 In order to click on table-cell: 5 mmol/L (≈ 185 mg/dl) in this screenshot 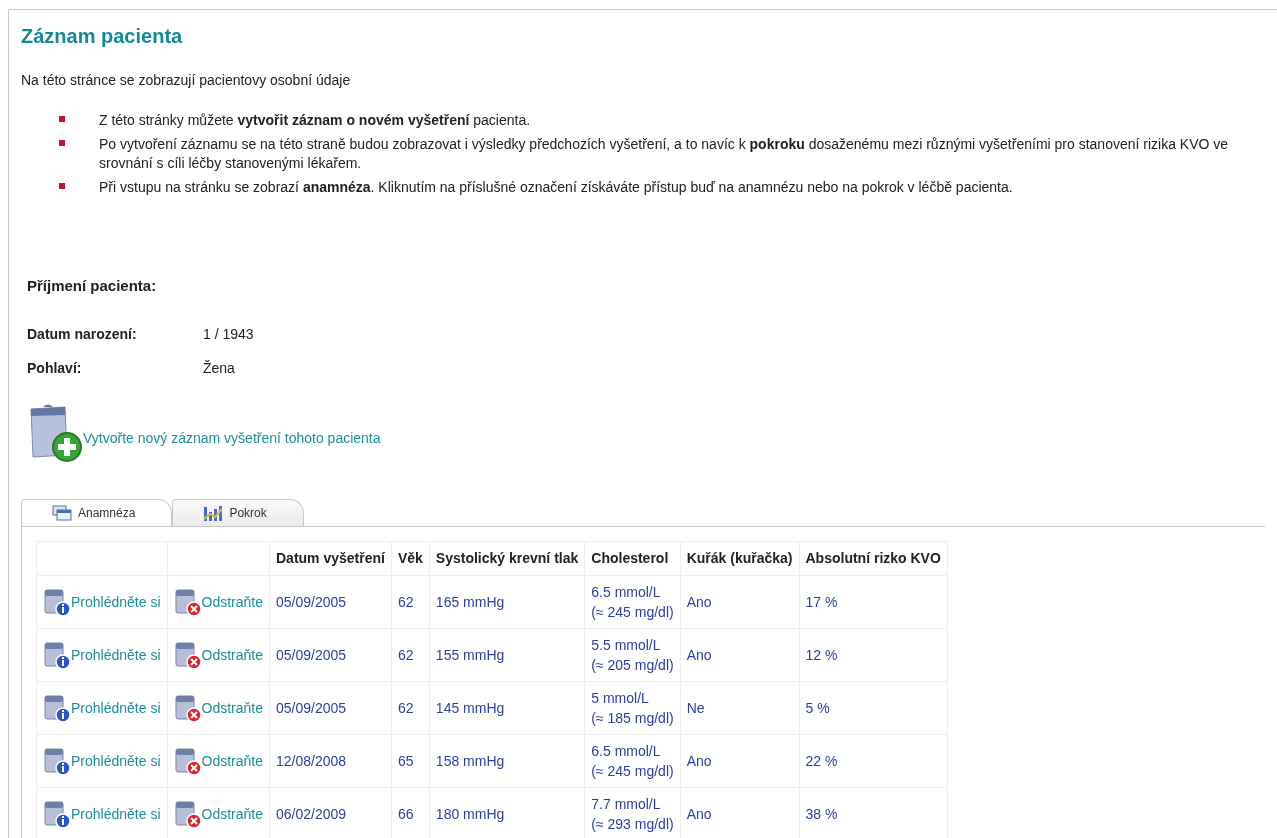, I will do `click(632, 707)`.